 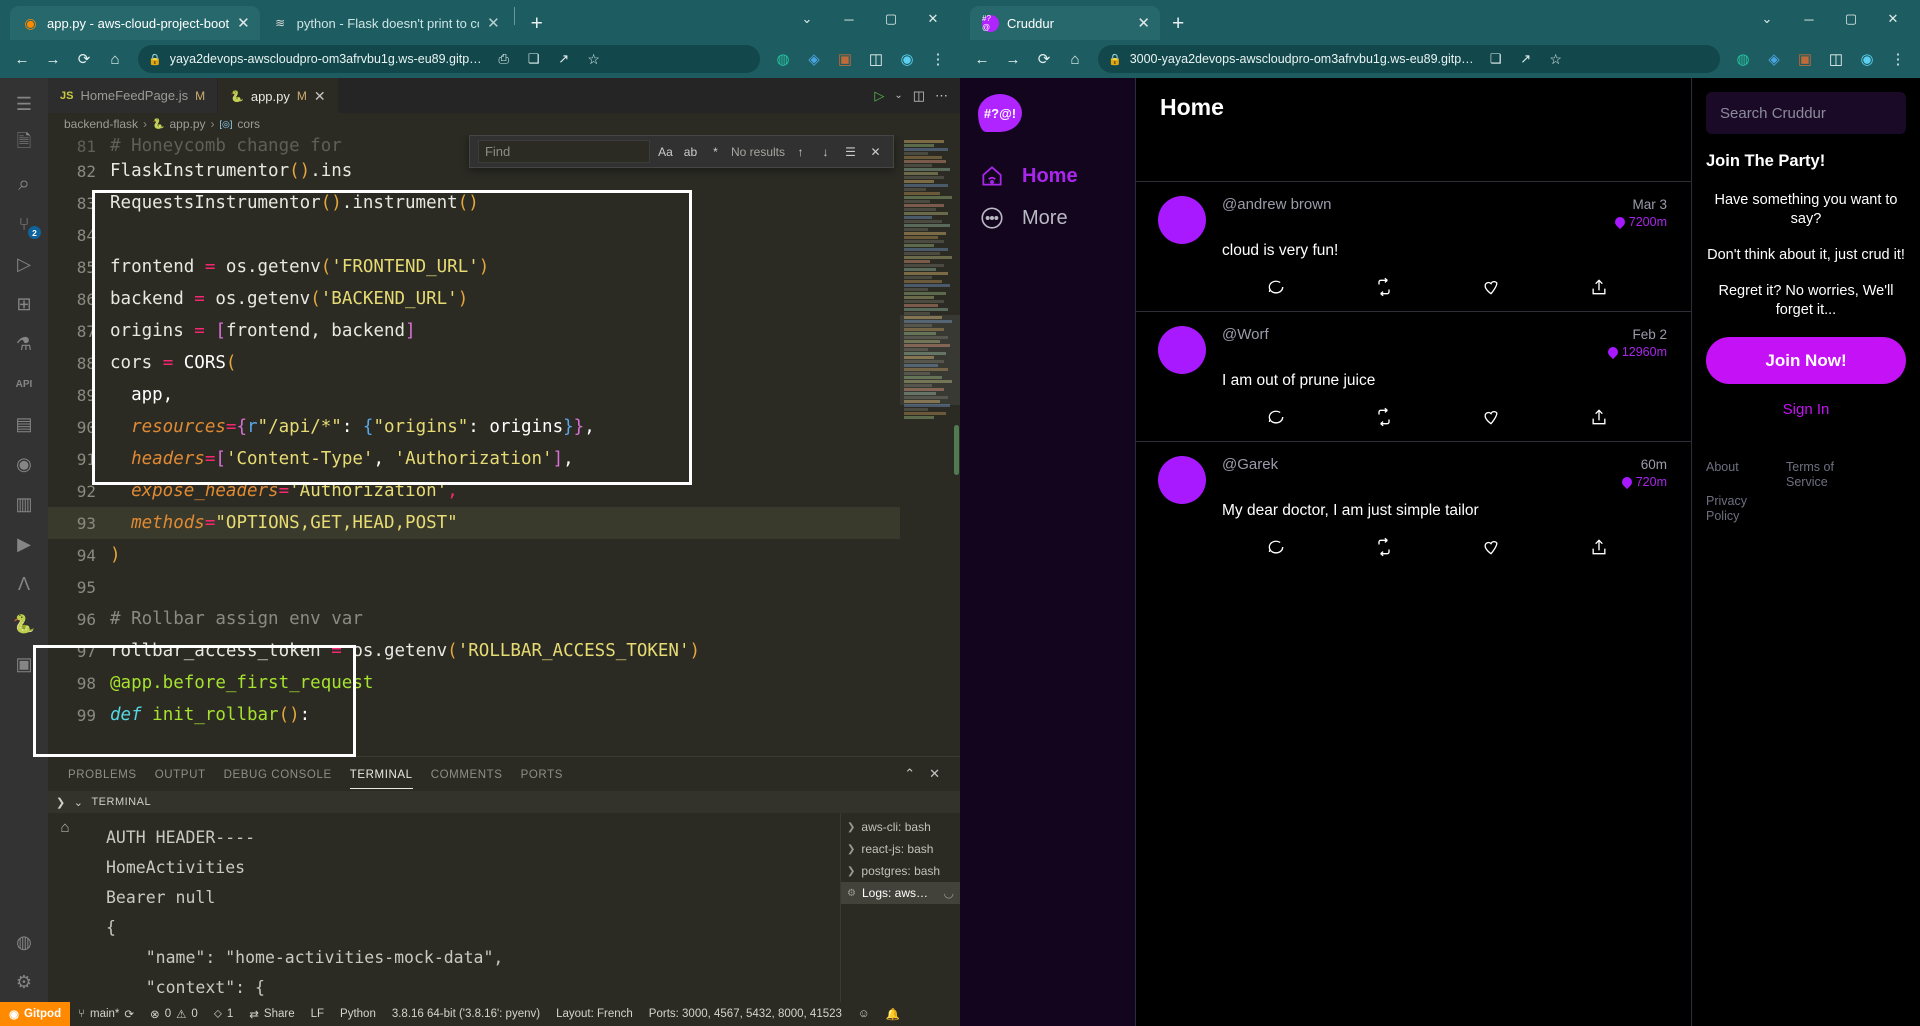 What do you see at coordinates (24, 224) in the screenshot?
I see `source-control-icon: ⑂ 2` at bounding box center [24, 224].